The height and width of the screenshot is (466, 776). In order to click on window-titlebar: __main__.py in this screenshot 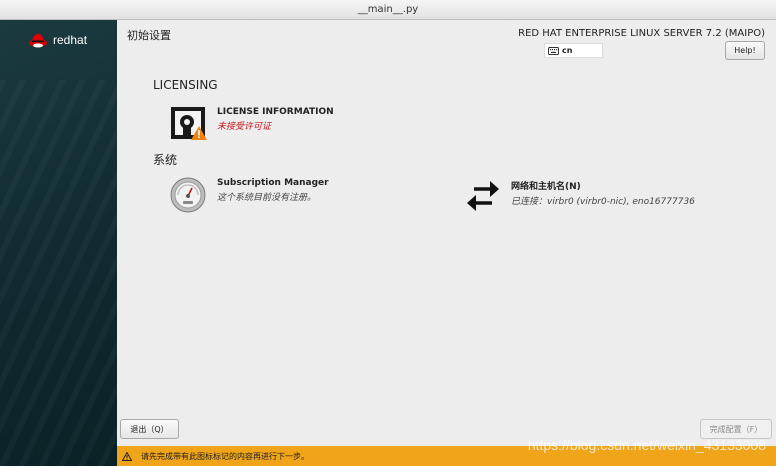, I will do `click(388, 10)`.